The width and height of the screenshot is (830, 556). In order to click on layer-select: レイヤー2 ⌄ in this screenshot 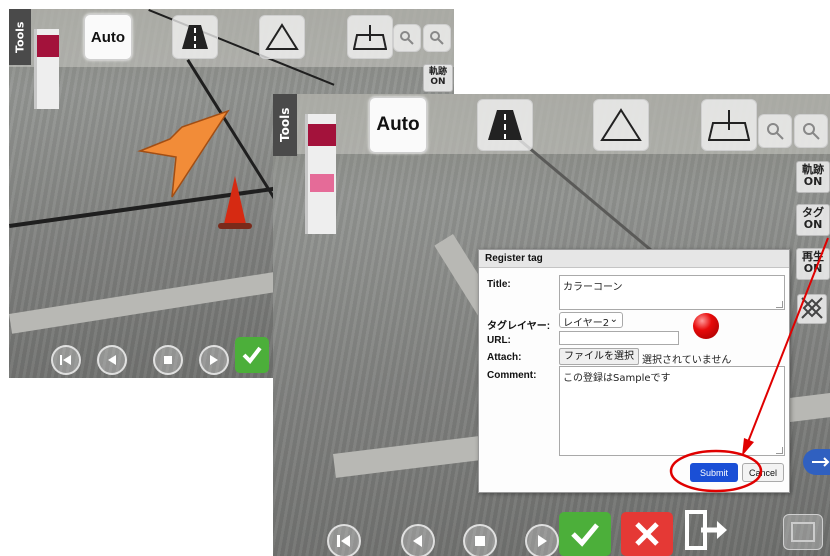, I will do `click(591, 320)`.